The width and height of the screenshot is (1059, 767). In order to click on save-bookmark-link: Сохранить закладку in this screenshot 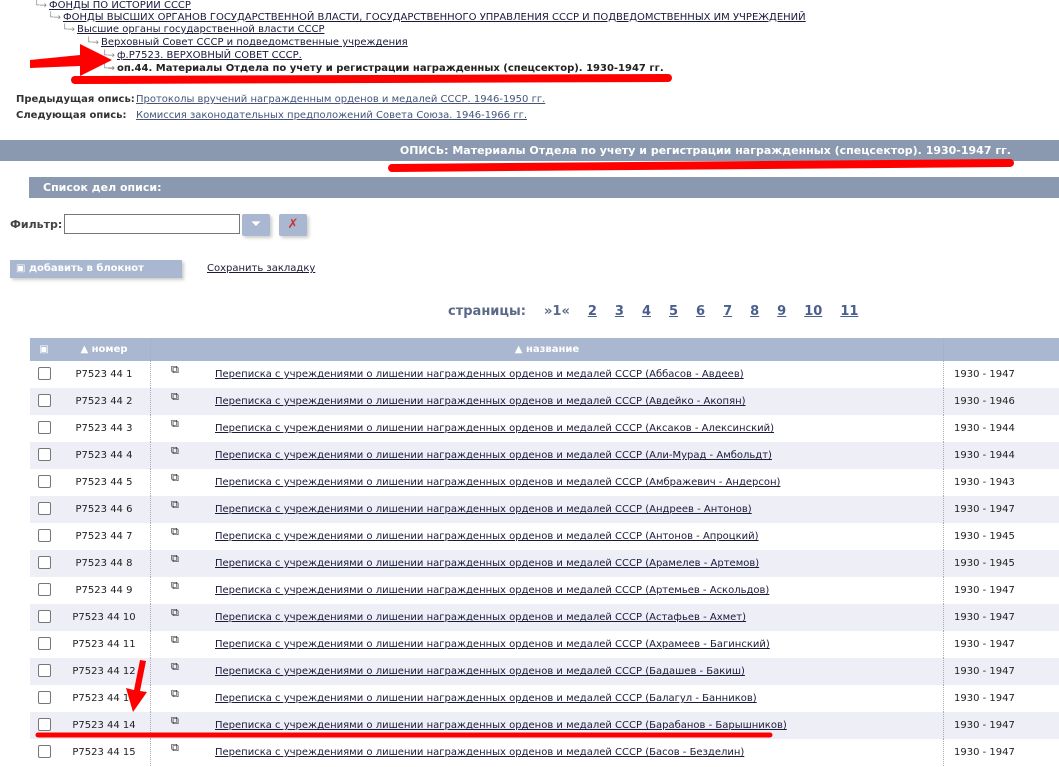, I will do `click(261, 268)`.